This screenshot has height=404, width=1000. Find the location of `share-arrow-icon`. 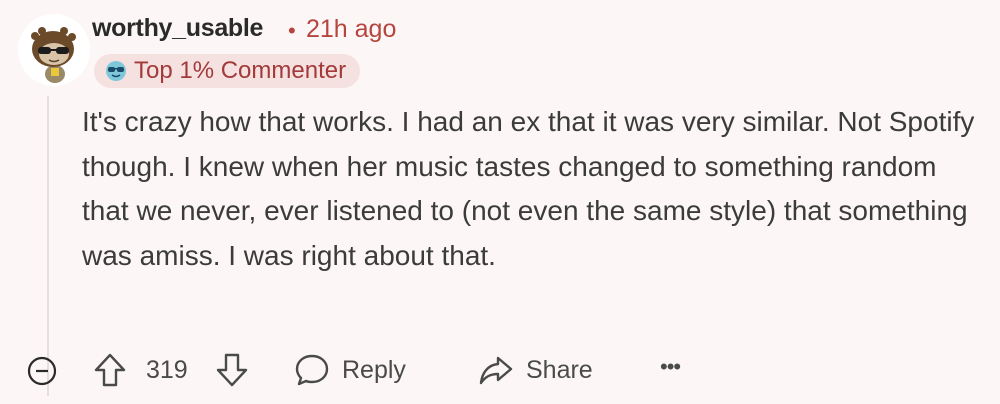

share-arrow-icon is located at coordinates (496, 370).